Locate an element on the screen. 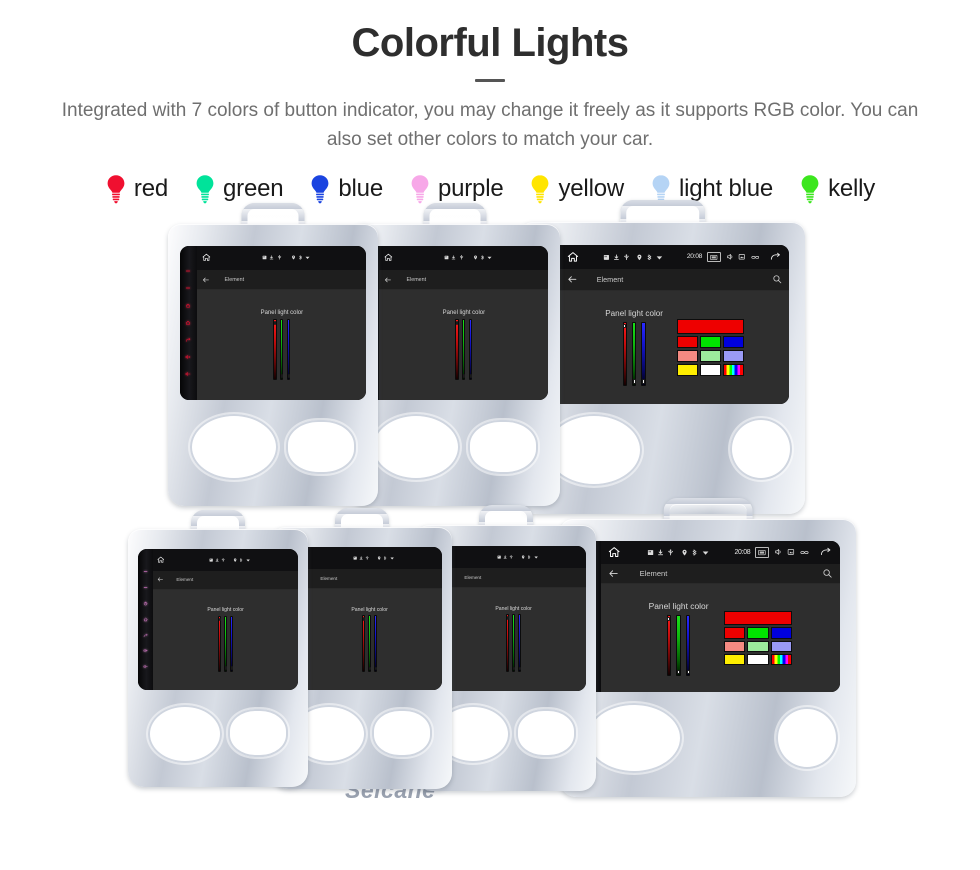 This screenshot has height=870, width=980. back-nav-icon is located at coordinates (775, 256).